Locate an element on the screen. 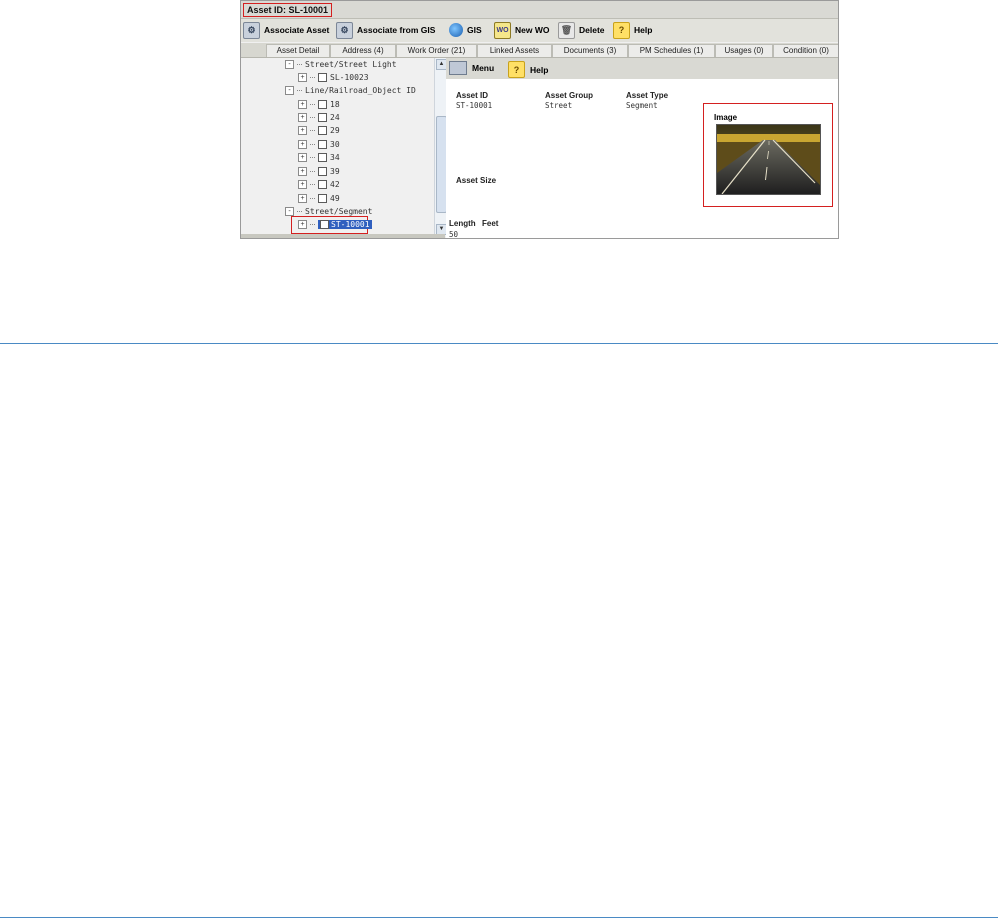 The image size is (998, 920). asset-id-title: Asset ID: SL-10001 is located at coordinates (288, 10).